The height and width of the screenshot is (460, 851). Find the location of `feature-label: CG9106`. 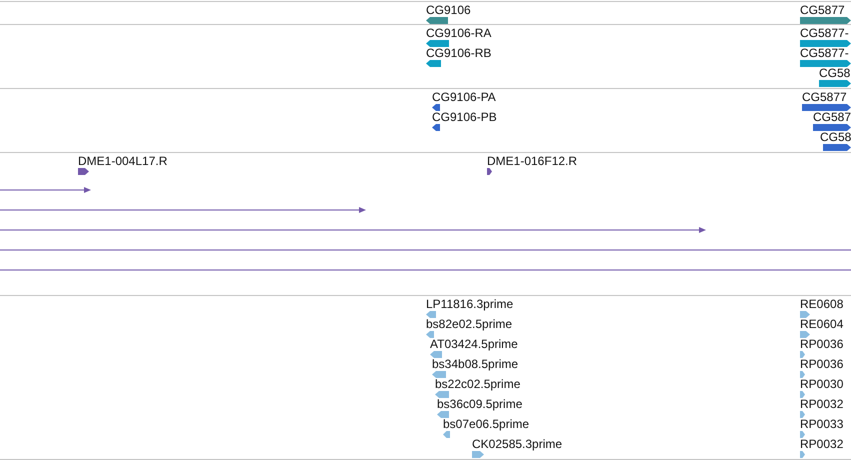

feature-label: CG9106 is located at coordinates (448, 10).